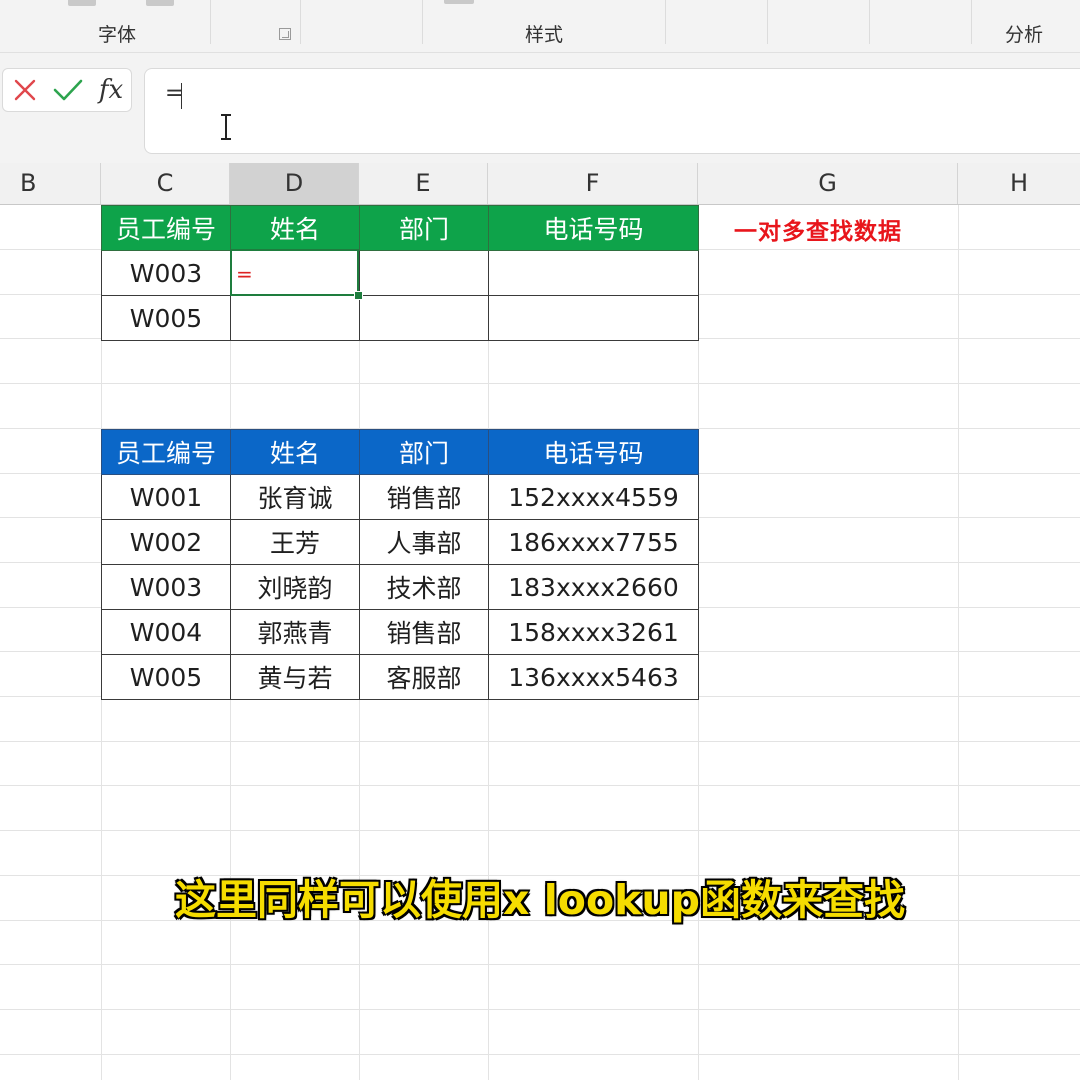  Describe the element at coordinates (424, 542) in the screenshot. I see `cell-department: 人事部` at that location.